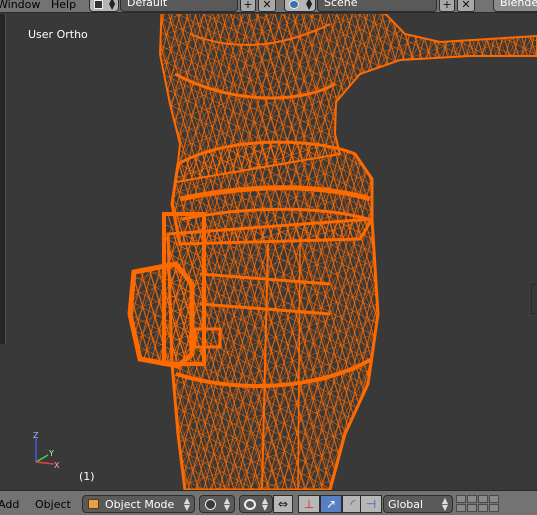 This screenshot has height=515, width=537. Describe the element at coordinates (3, 179) in the screenshot. I see `toolshelf-edge` at that location.